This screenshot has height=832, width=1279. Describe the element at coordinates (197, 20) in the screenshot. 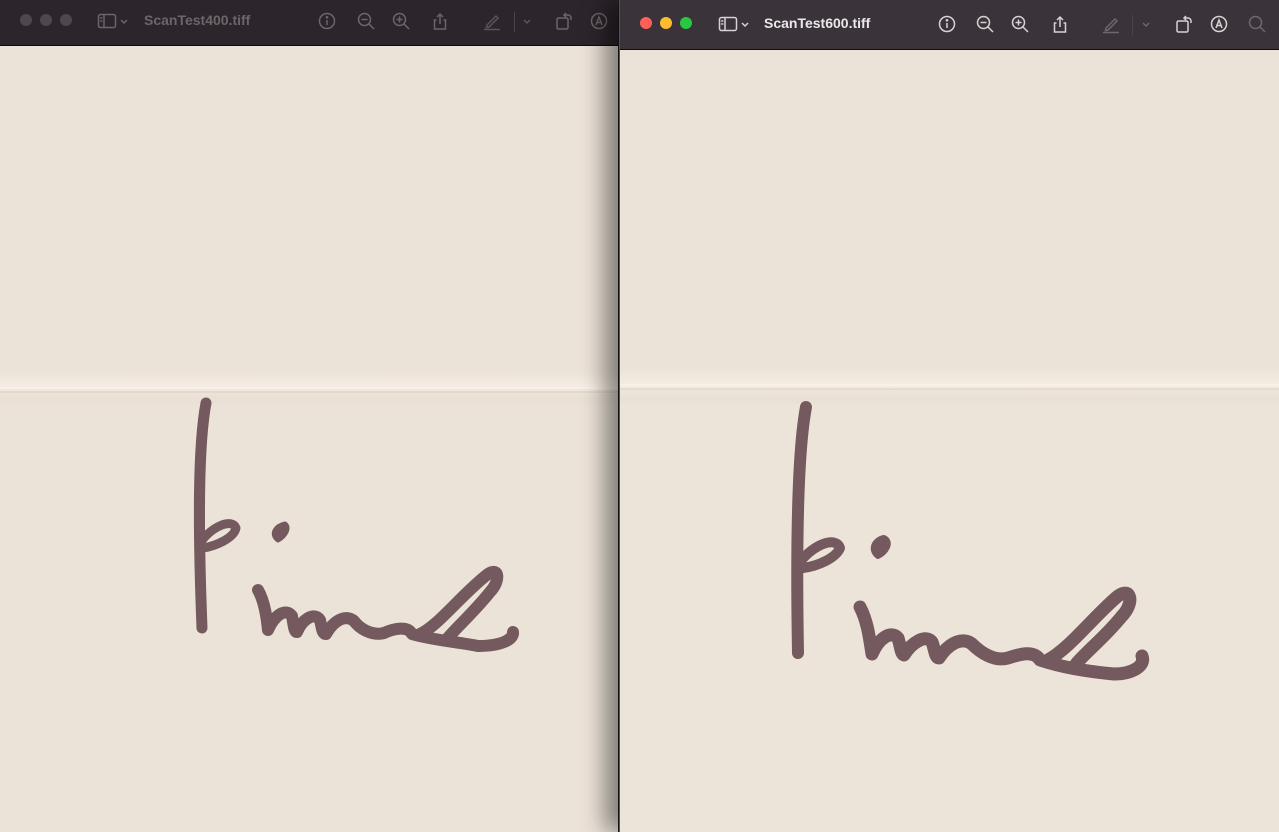

I see `window-title: ScanTest400.tiff` at that location.